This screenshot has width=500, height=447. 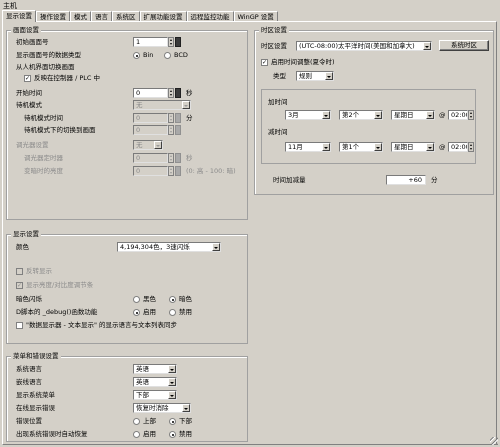 What do you see at coordinates (315, 76) in the screenshot?
I see `dst-type-select: 规则` at bounding box center [315, 76].